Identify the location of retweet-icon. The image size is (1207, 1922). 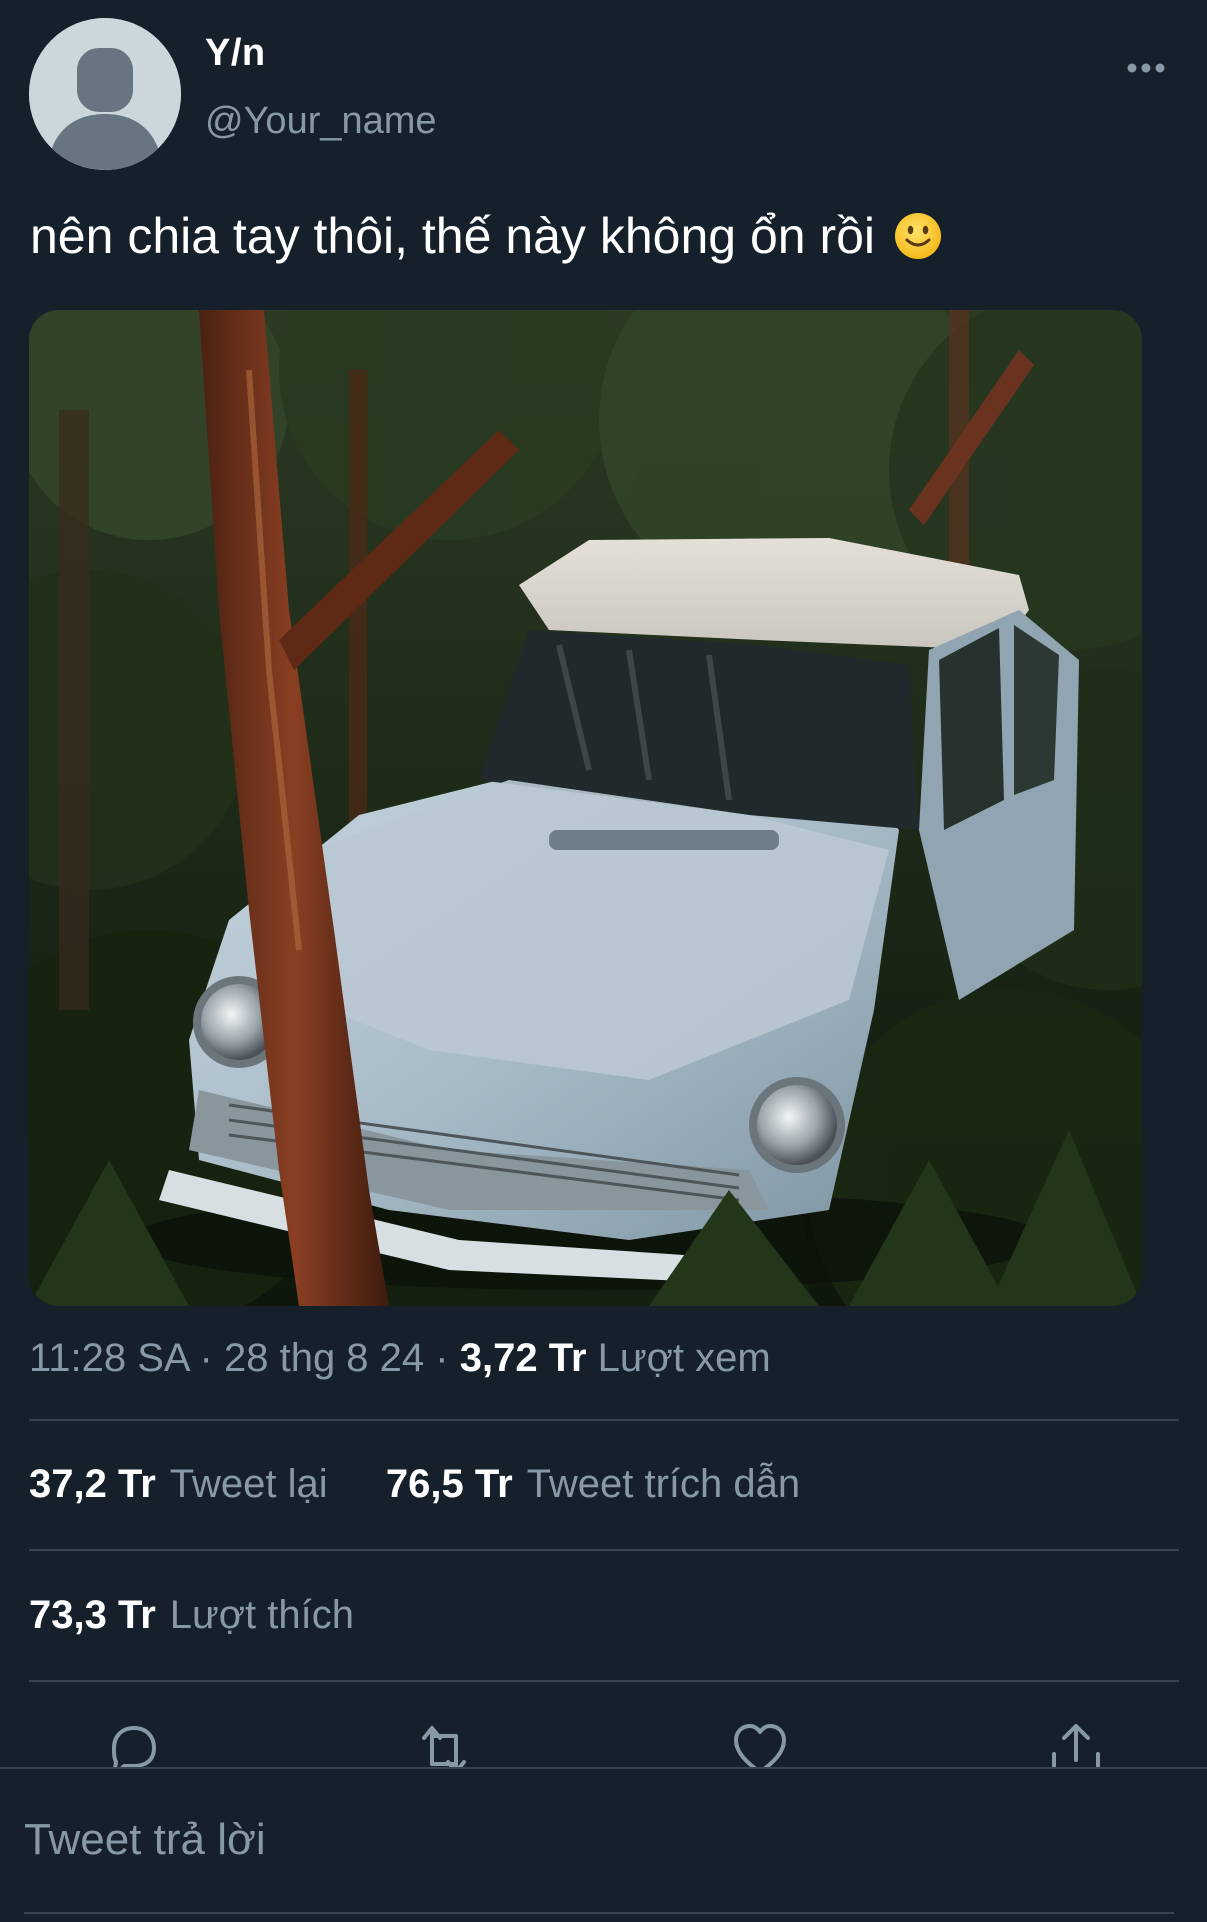
(444, 1747).